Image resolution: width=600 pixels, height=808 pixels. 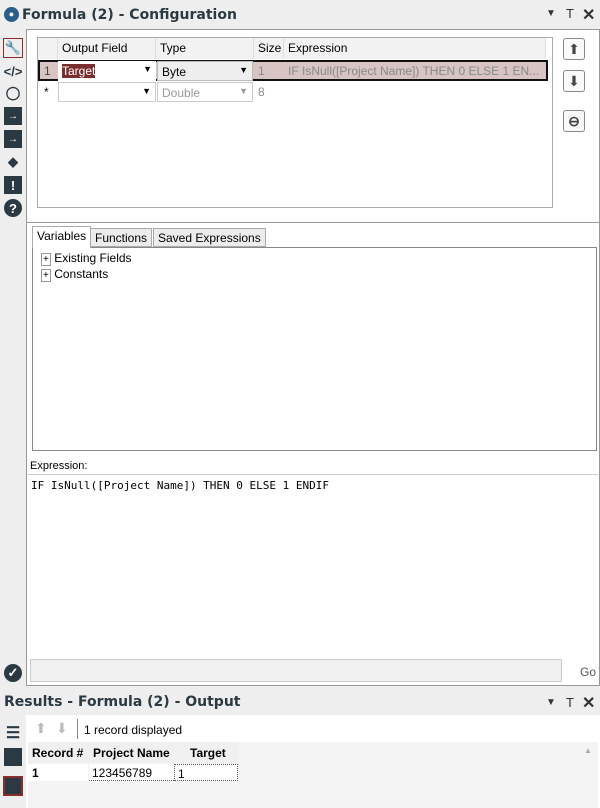 What do you see at coordinates (13, 116) in the screenshot?
I see `input-icon: →` at bounding box center [13, 116].